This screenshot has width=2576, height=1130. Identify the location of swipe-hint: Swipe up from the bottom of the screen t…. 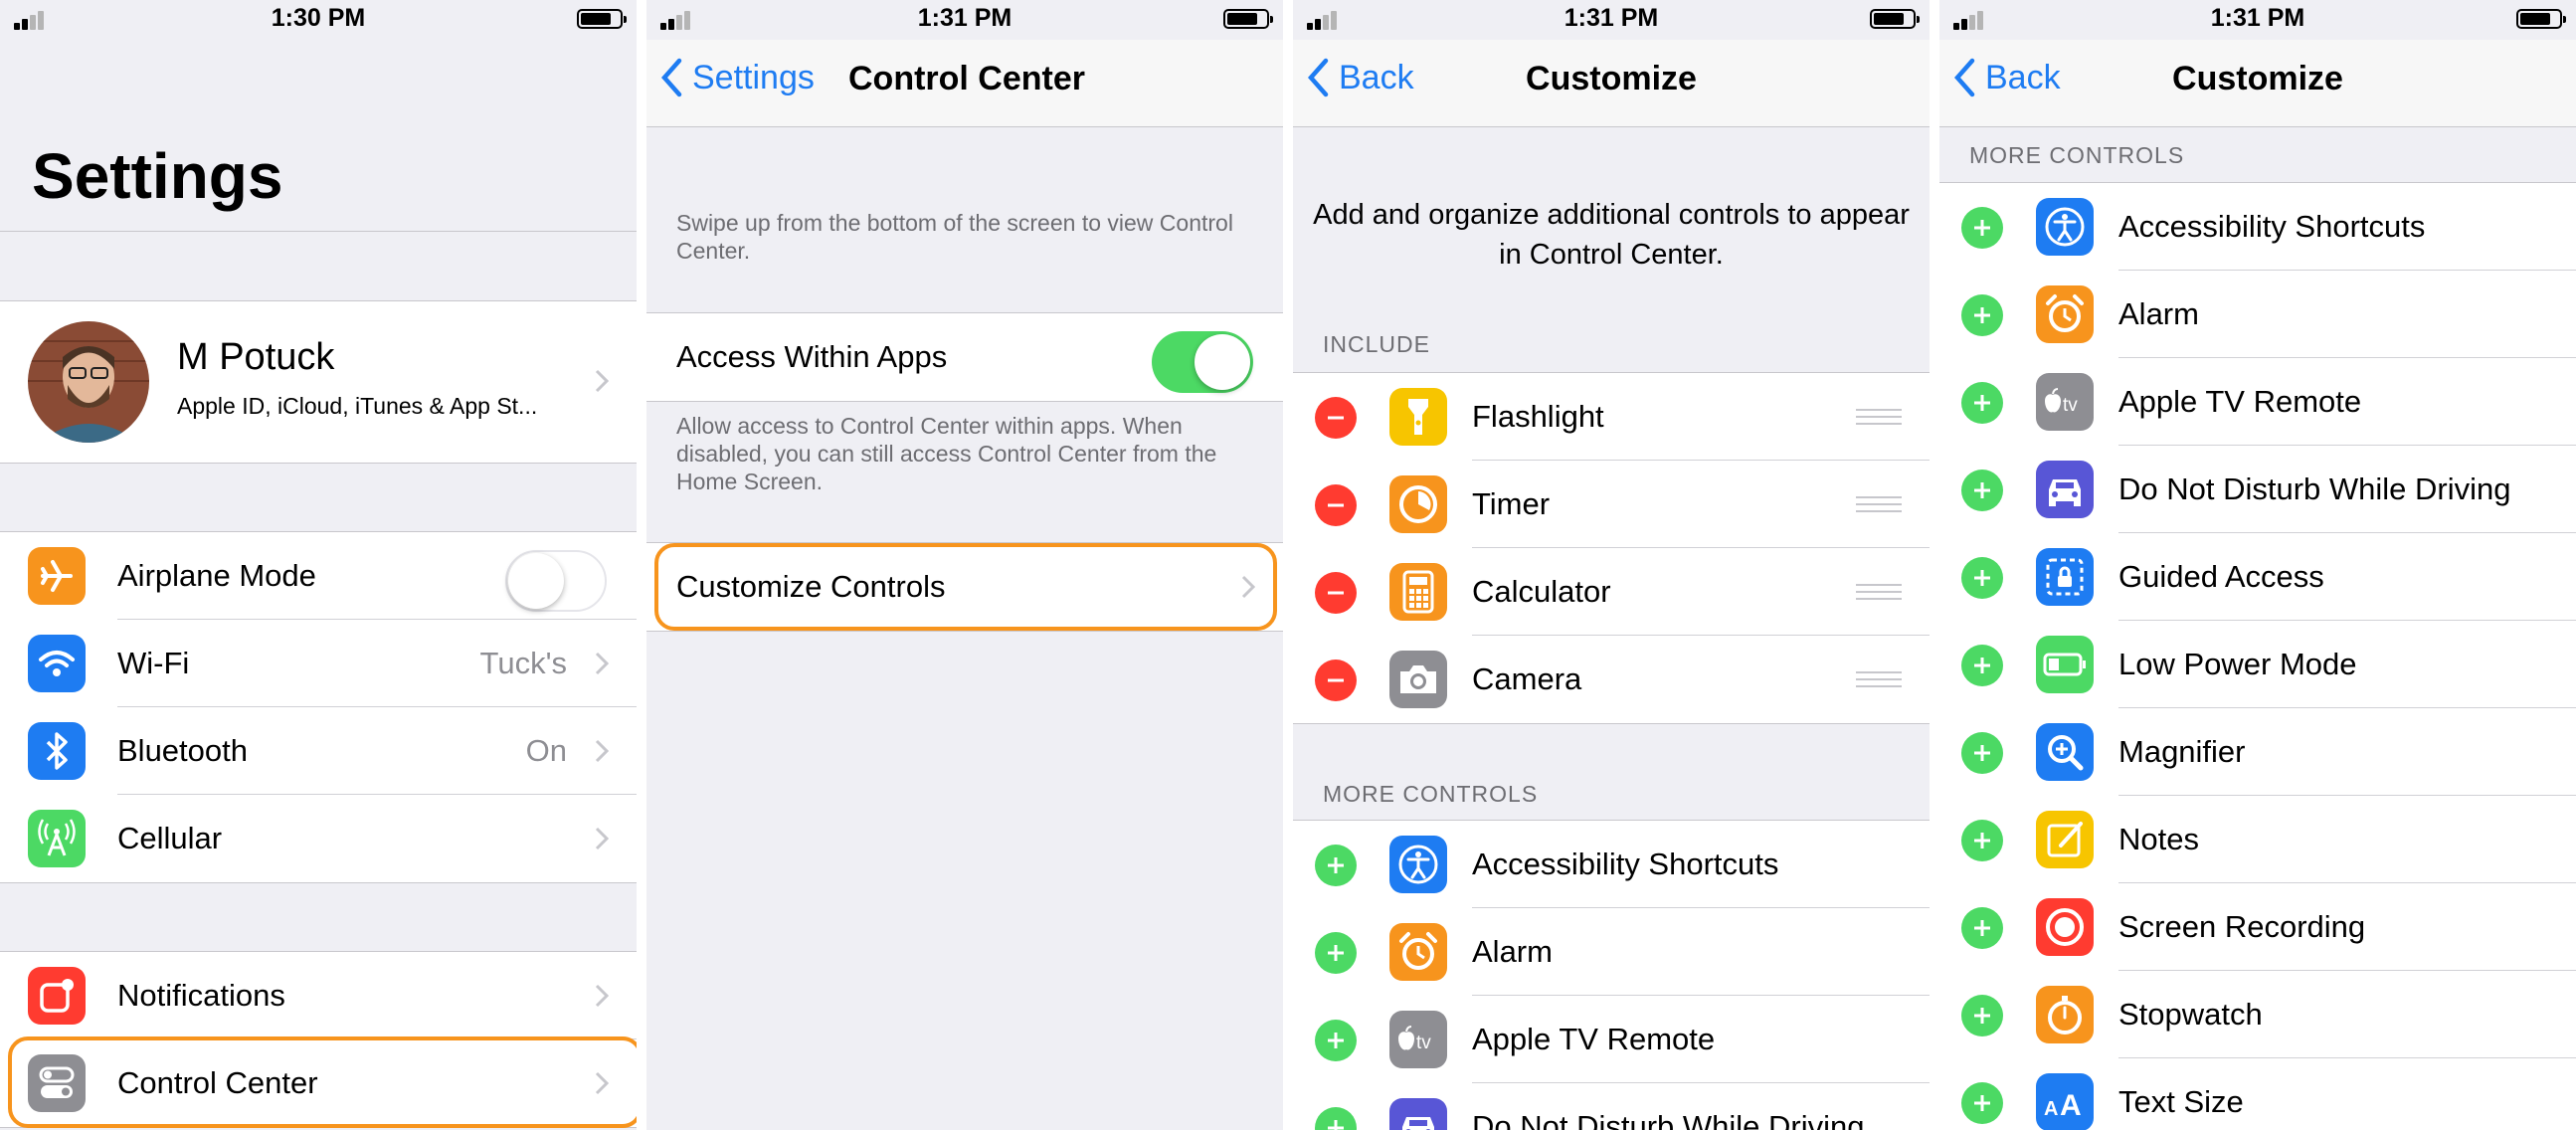
(954, 237).